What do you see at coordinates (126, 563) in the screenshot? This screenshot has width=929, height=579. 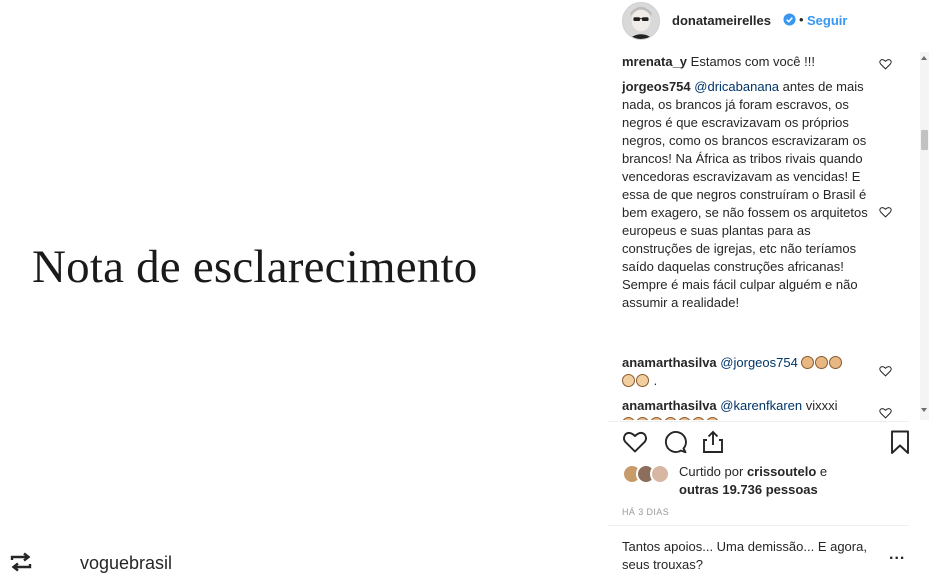 I see `repost-username: voguebrasil` at bounding box center [126, 563].